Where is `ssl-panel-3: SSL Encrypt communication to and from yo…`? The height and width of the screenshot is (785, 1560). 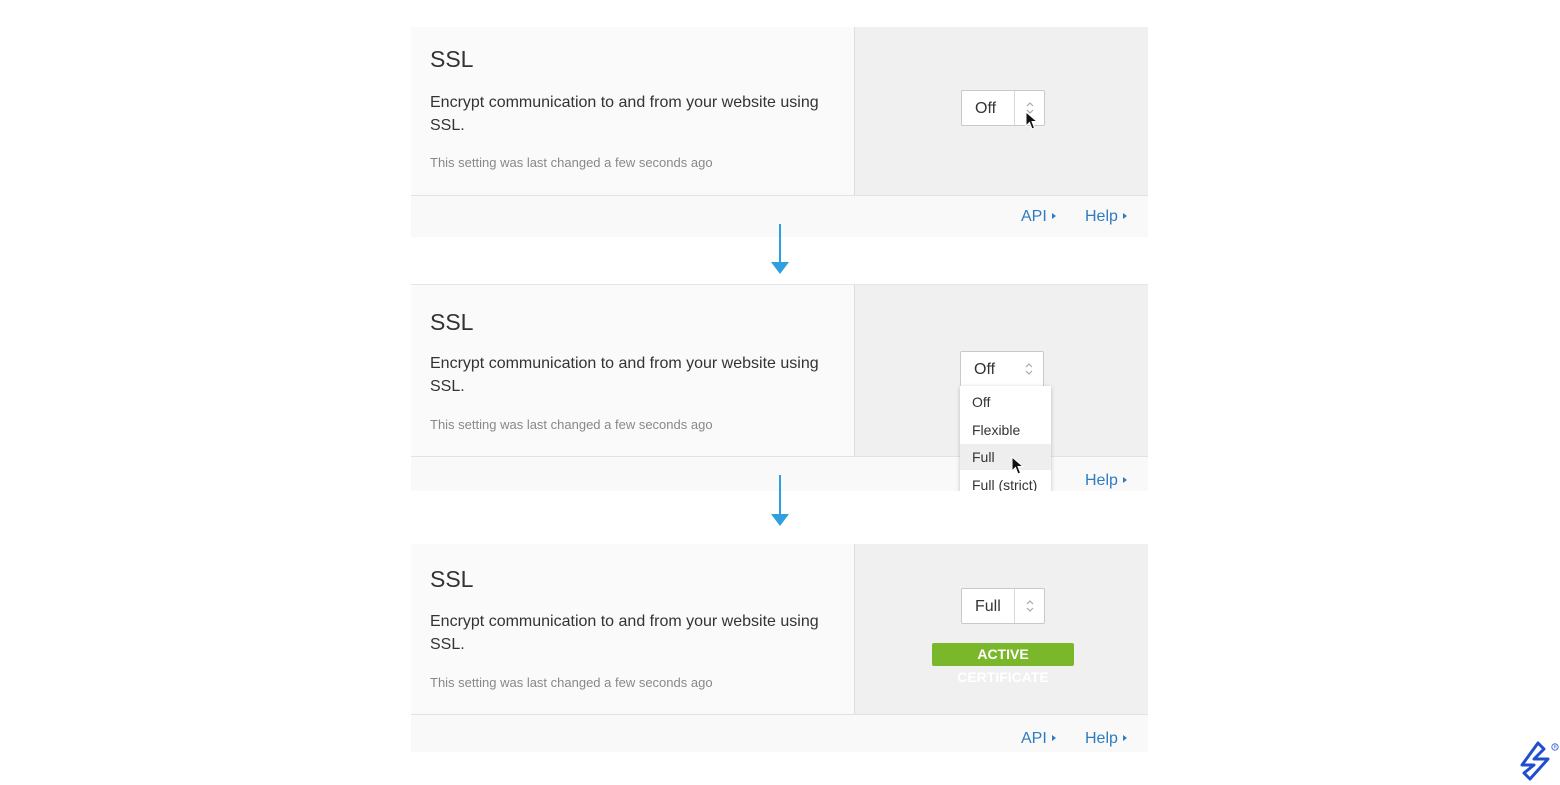 ssl-panel-3: SSL Encrypt communication to and from yo… is located at coordinates (779, 648).